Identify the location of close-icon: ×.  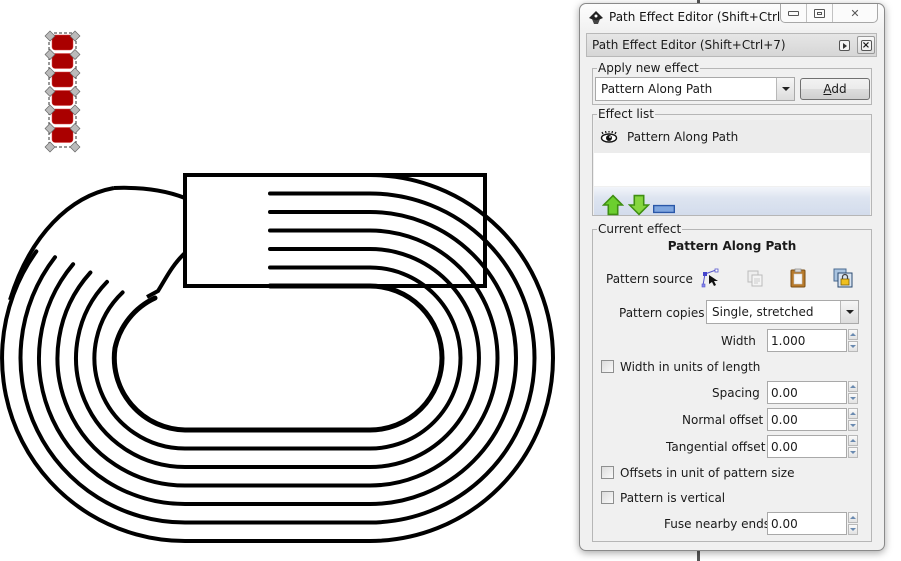
(866, 45).